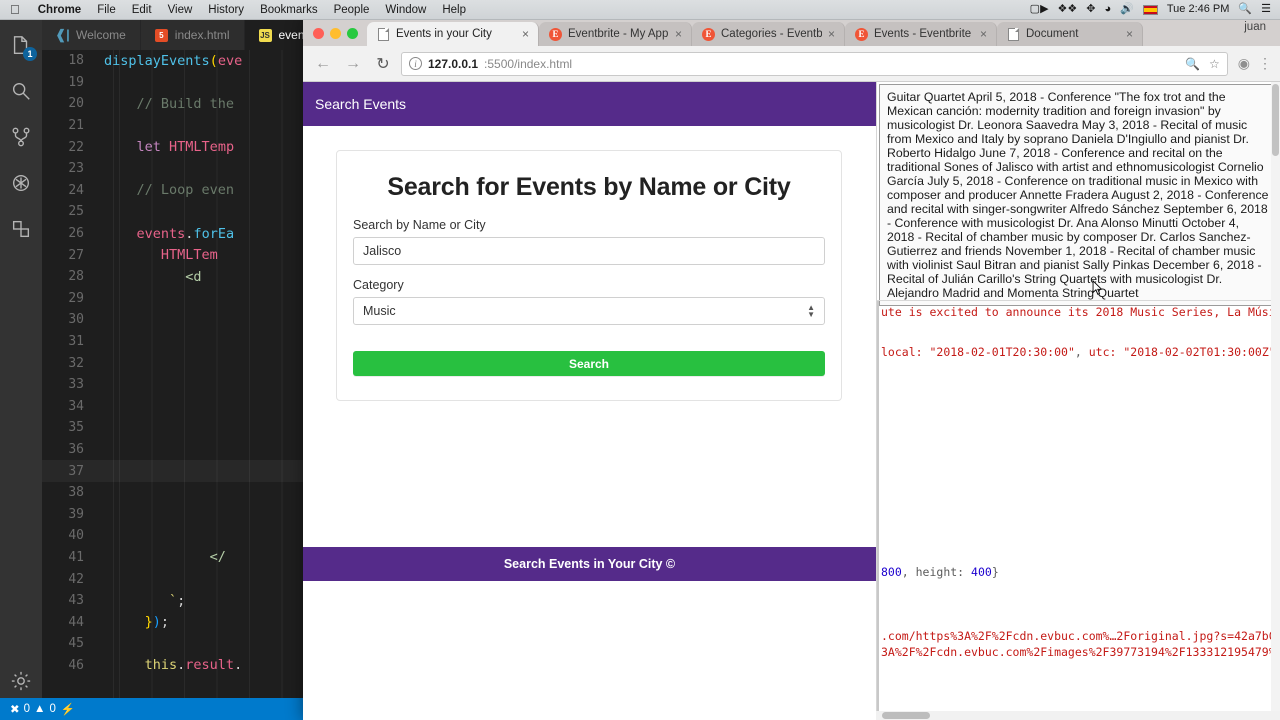  What do you see at coordinates (76, 277) in the screenshot?
I see `line-number: 28` at bounding box center [76, 277].